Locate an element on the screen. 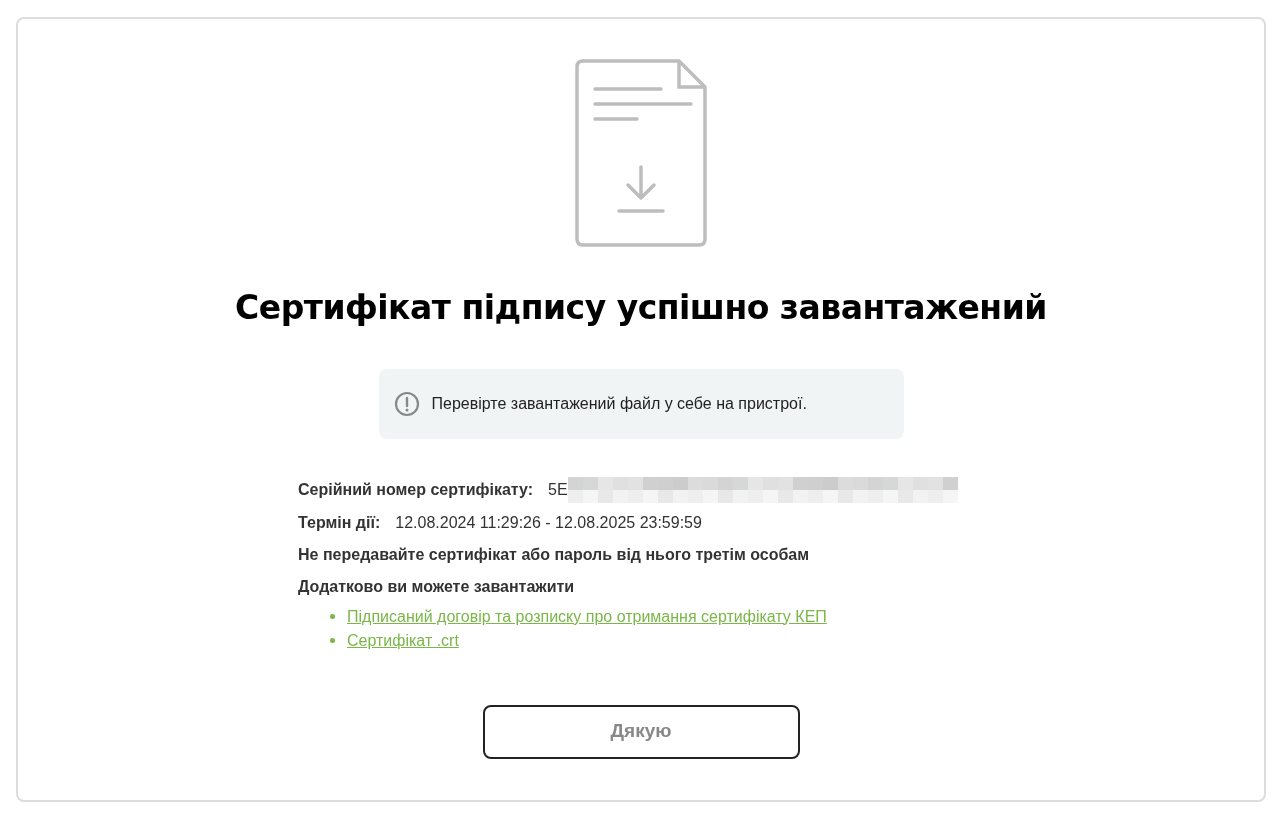  downloads-heading: Додатково ви можете завантажити is located at coordinates (437, 586).